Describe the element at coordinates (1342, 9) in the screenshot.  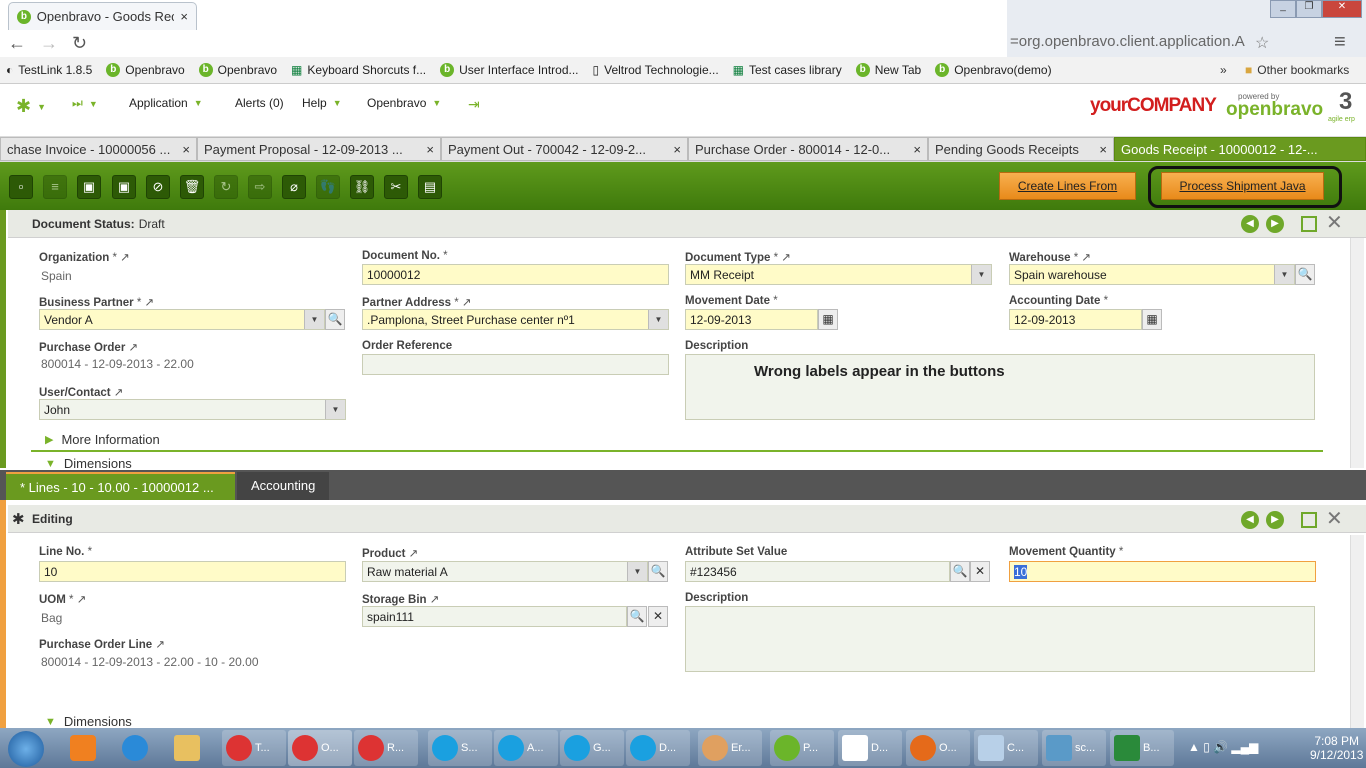
I see `close-window-button: ✕` at that location.